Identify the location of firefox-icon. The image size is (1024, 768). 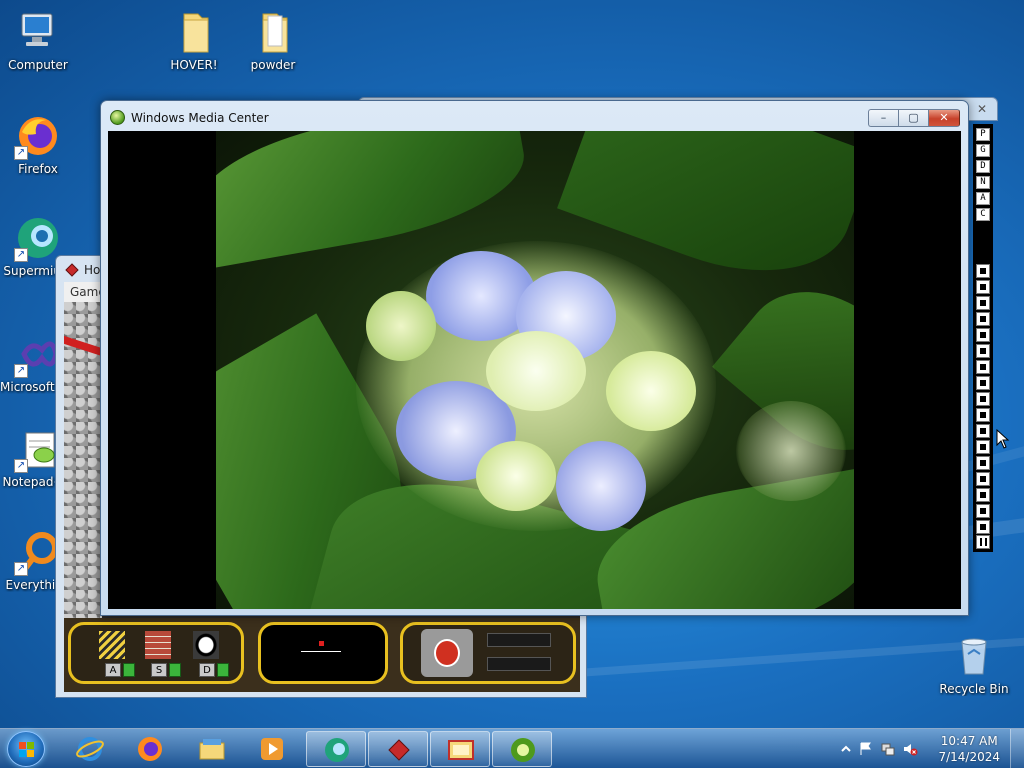
(150, 749).